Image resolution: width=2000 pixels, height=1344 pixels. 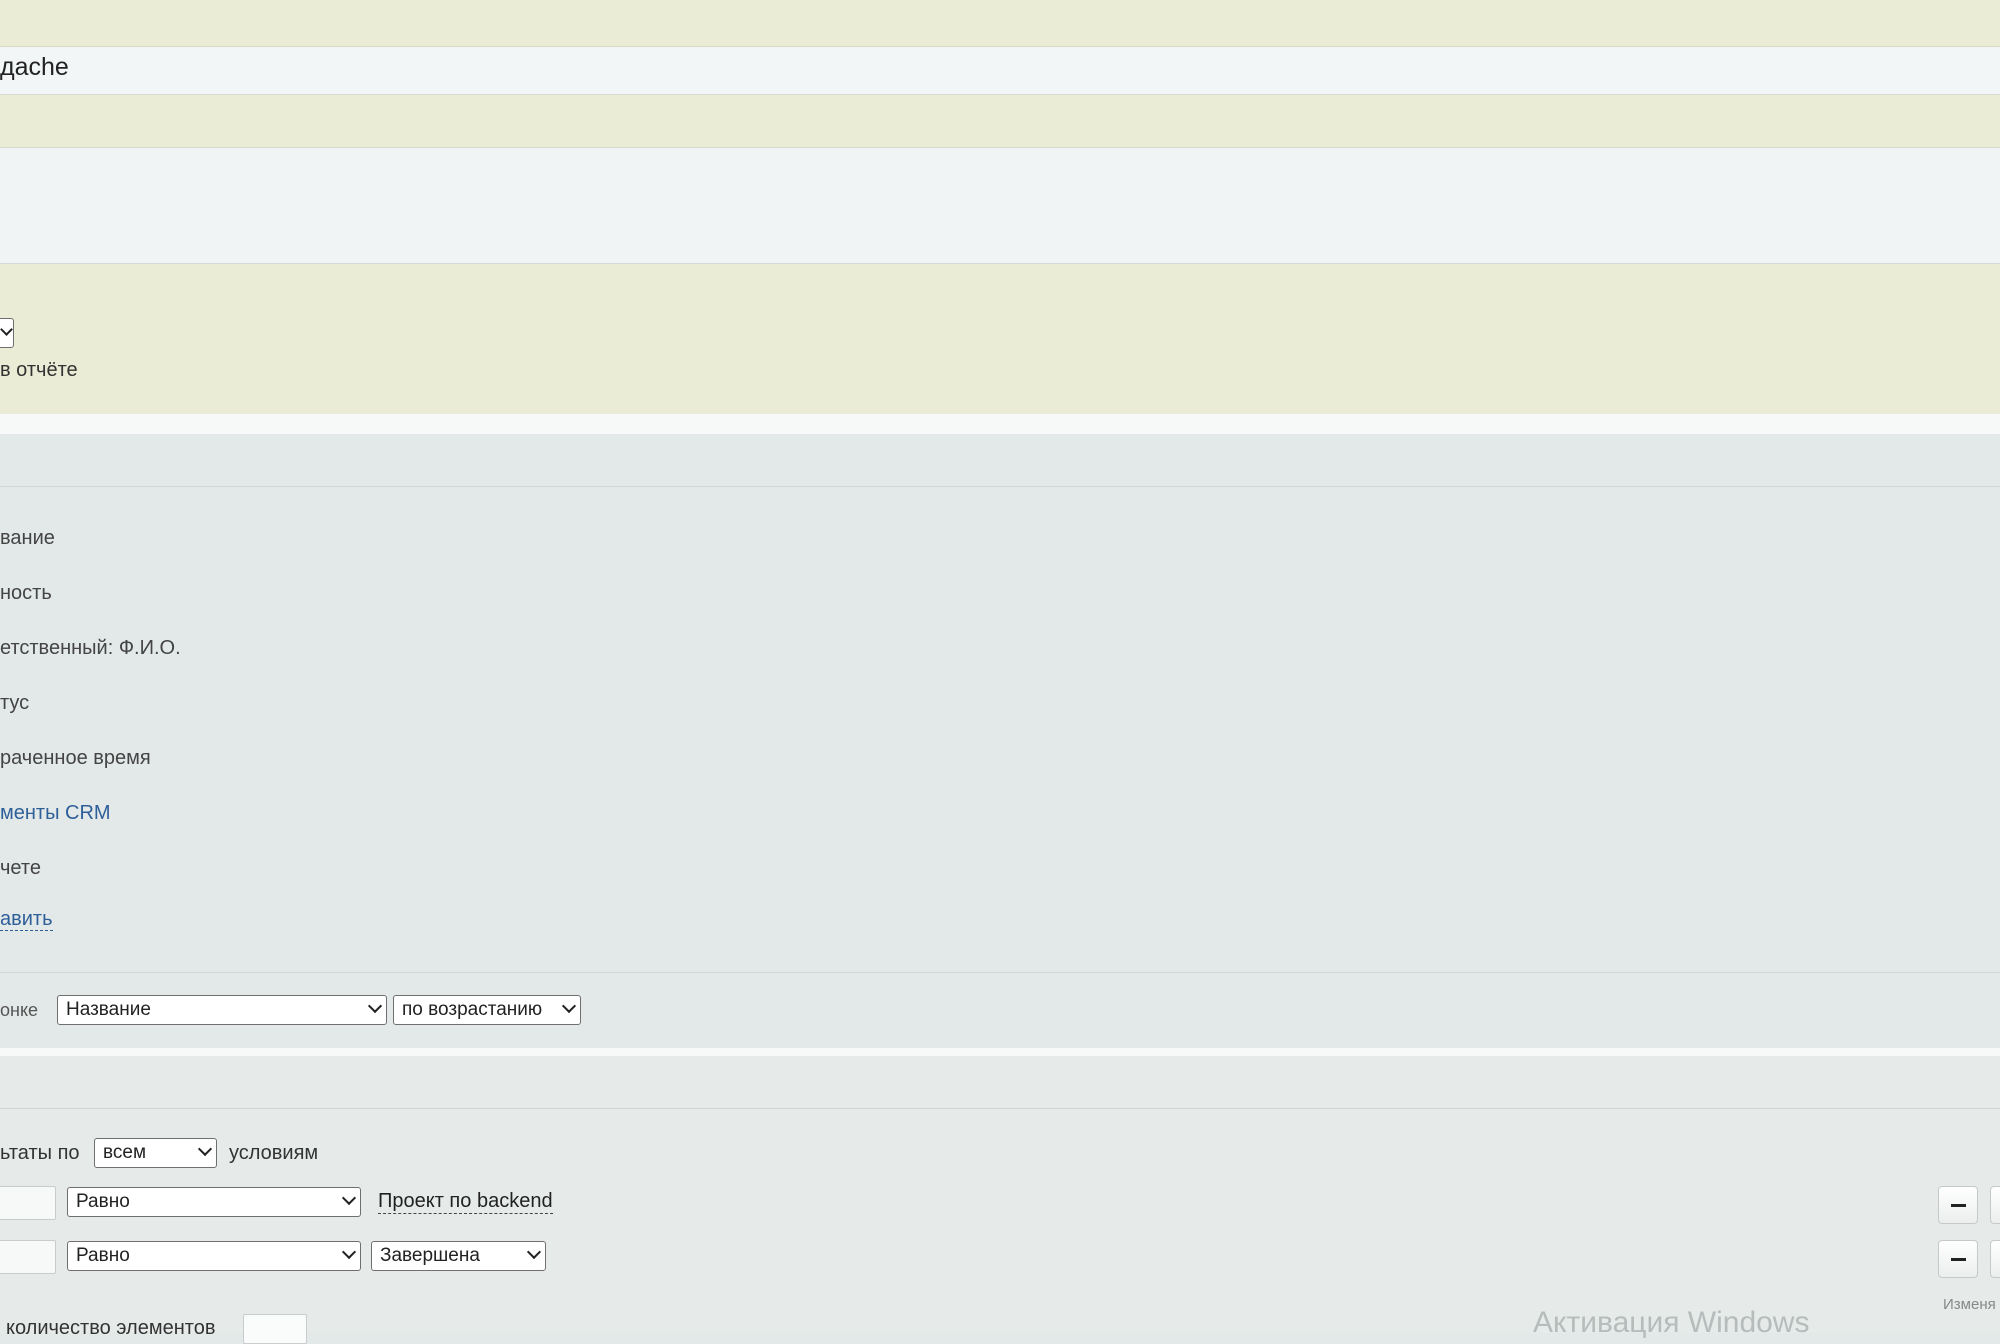 What do you see at coordinates (34, 67) in the screenshot?
I see `task-title: дache` at bounding box center [34, 67].